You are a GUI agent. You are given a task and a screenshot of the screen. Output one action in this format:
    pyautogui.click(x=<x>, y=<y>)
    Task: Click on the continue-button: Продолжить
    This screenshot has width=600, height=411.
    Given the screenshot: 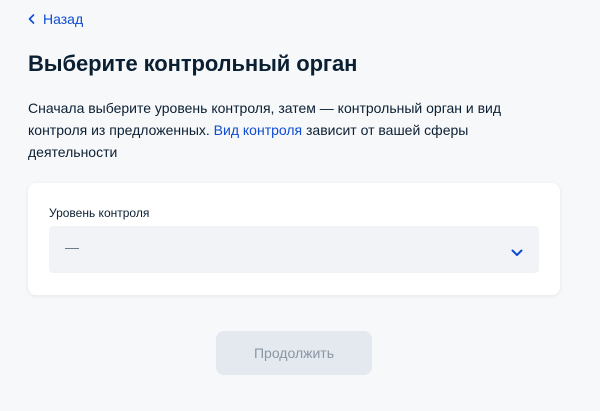 What is the action you would take?
    pyautogui.click(x=294, y=353)
    